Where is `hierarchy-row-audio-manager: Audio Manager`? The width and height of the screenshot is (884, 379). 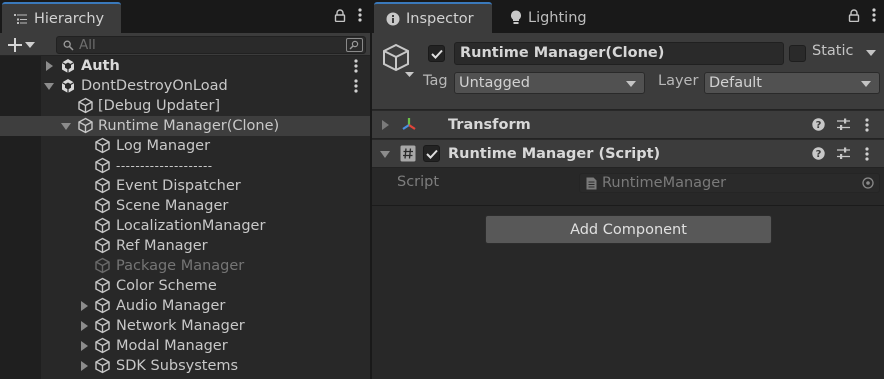 hierarchy-row-audio-manager: Audio Manager is located at coordinates (185, 306).